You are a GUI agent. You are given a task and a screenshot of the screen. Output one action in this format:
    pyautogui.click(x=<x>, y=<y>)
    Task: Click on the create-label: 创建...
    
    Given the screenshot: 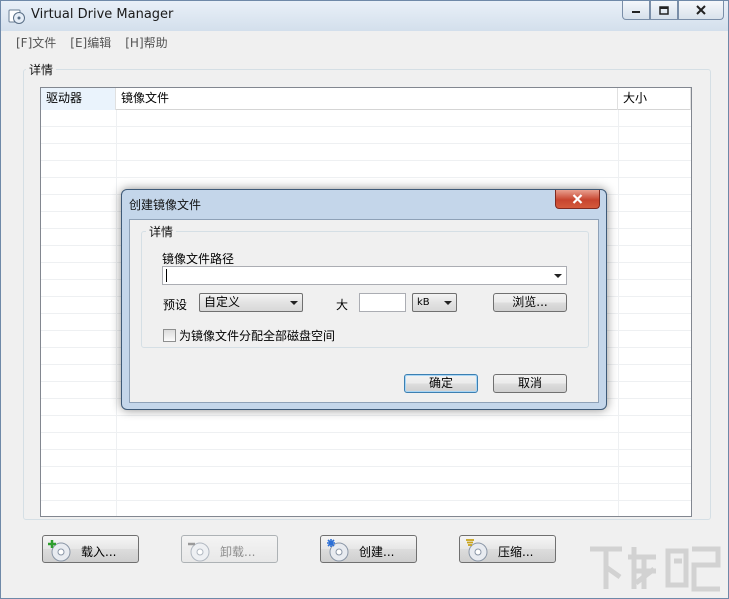 What is the action you would take?
    pyautogui.click(x=377, y=552)
    